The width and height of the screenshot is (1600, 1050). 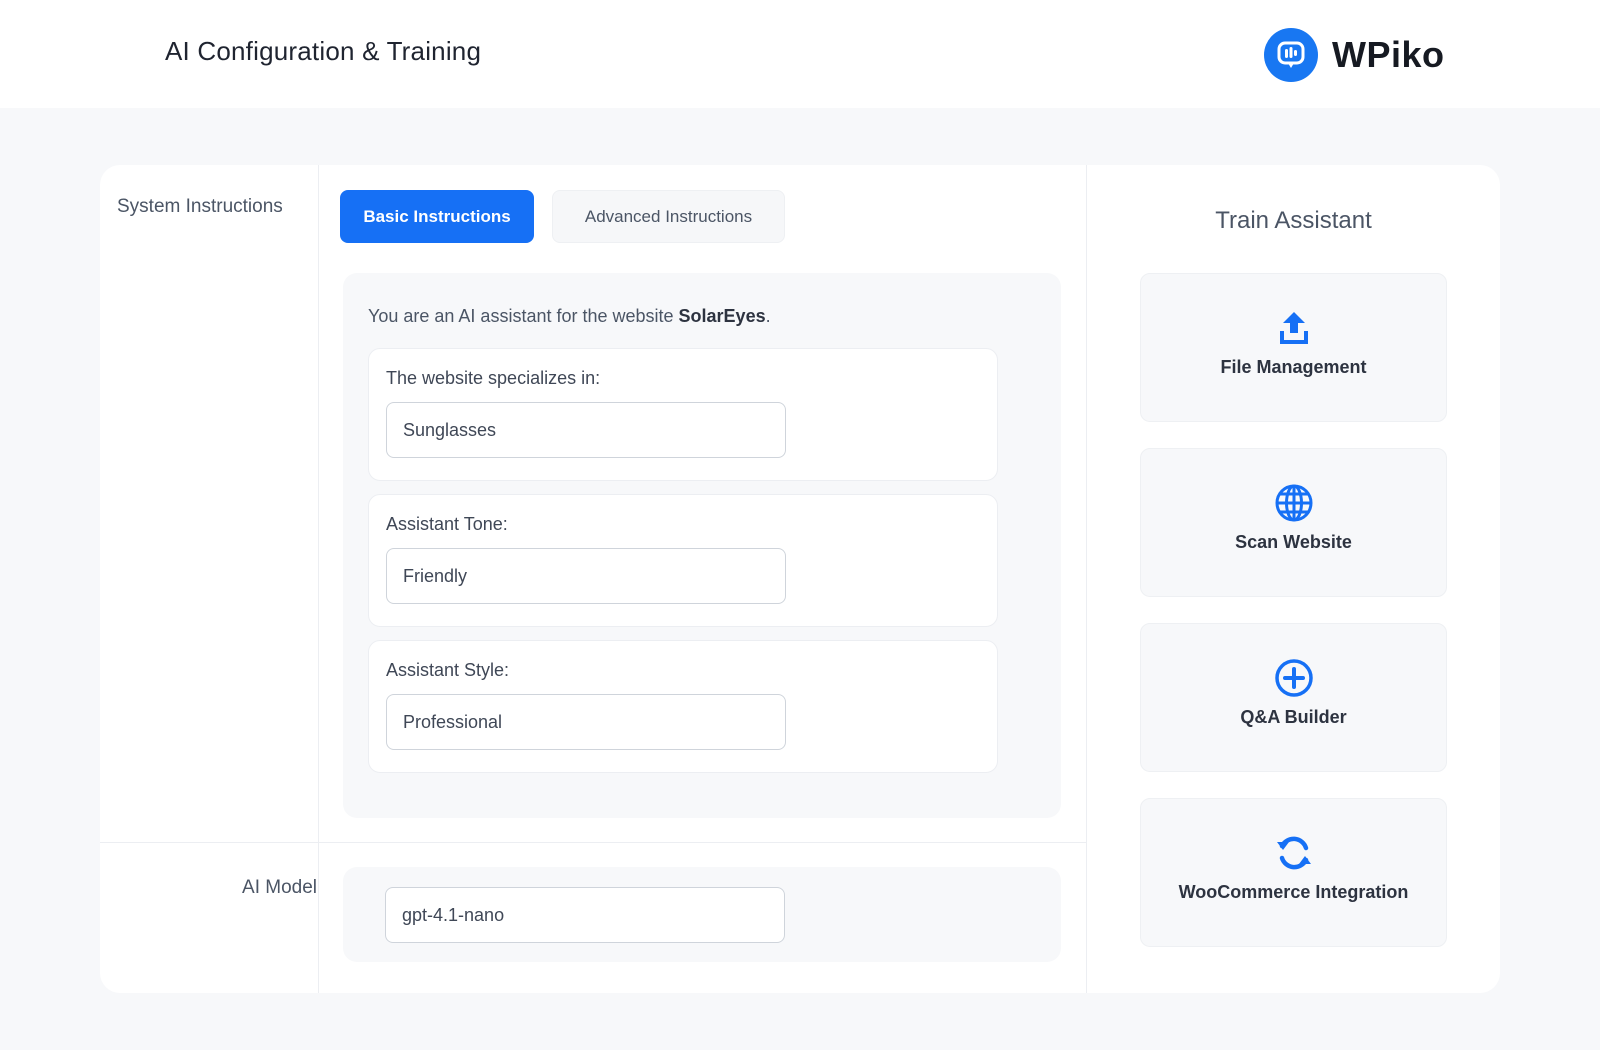 I want to click on qa-builder-button: Q&A Builder, so click(x=1293, y=697).